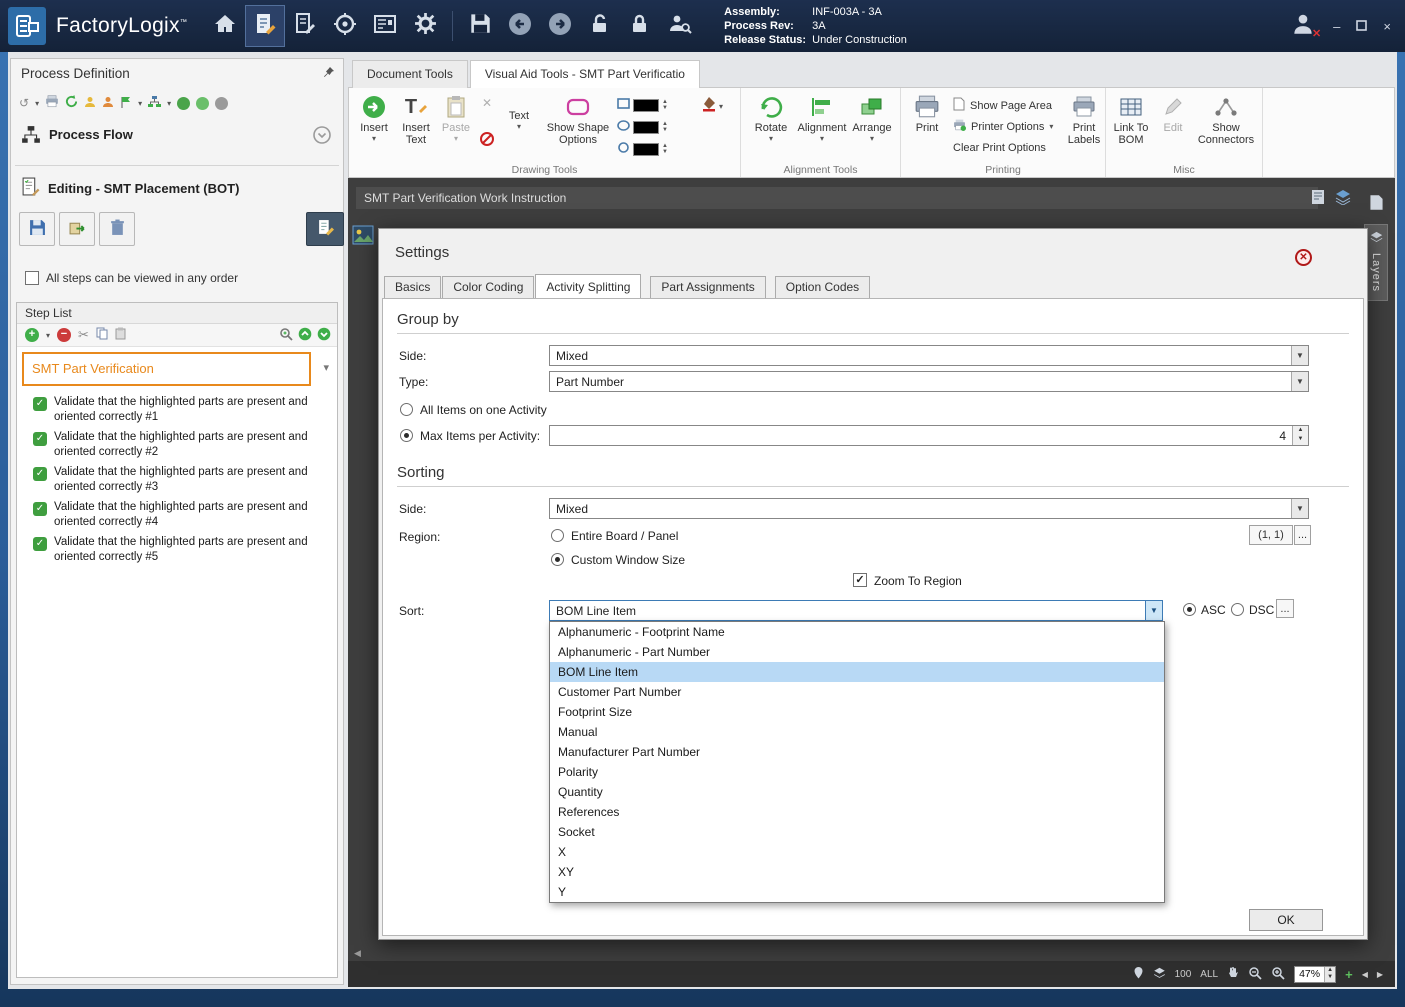 The width and height of the screenshot is (1405, 1007). What do you see at coordinates (1315, 974) in the screenshot?
I see `zoom-level-input: 47% ▲ ▼` at bounding box center [1315, 974].